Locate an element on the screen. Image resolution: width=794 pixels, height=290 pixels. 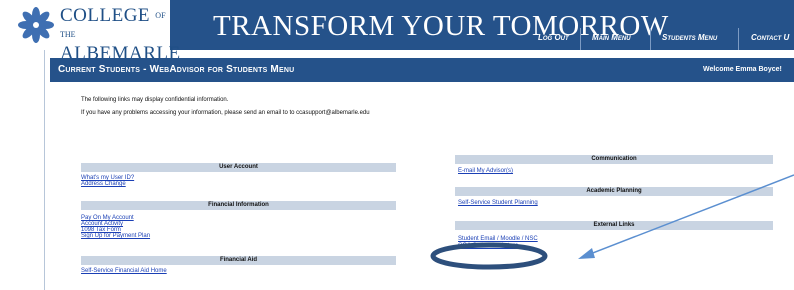
annotation-ellipse is located at coordinates (489, 256).